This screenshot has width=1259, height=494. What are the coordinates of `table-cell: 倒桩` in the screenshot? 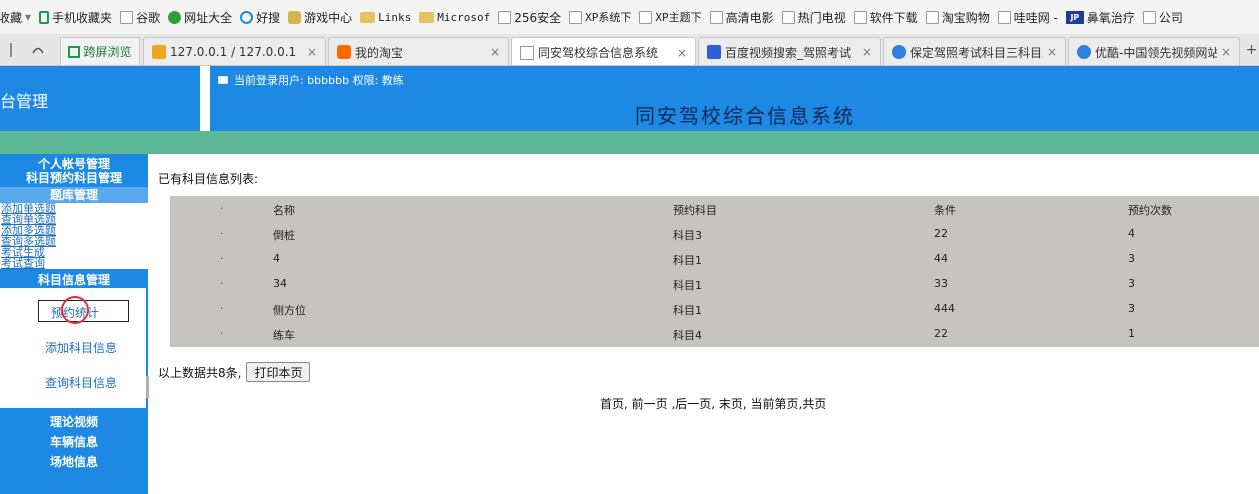 It's located at (284, 235).